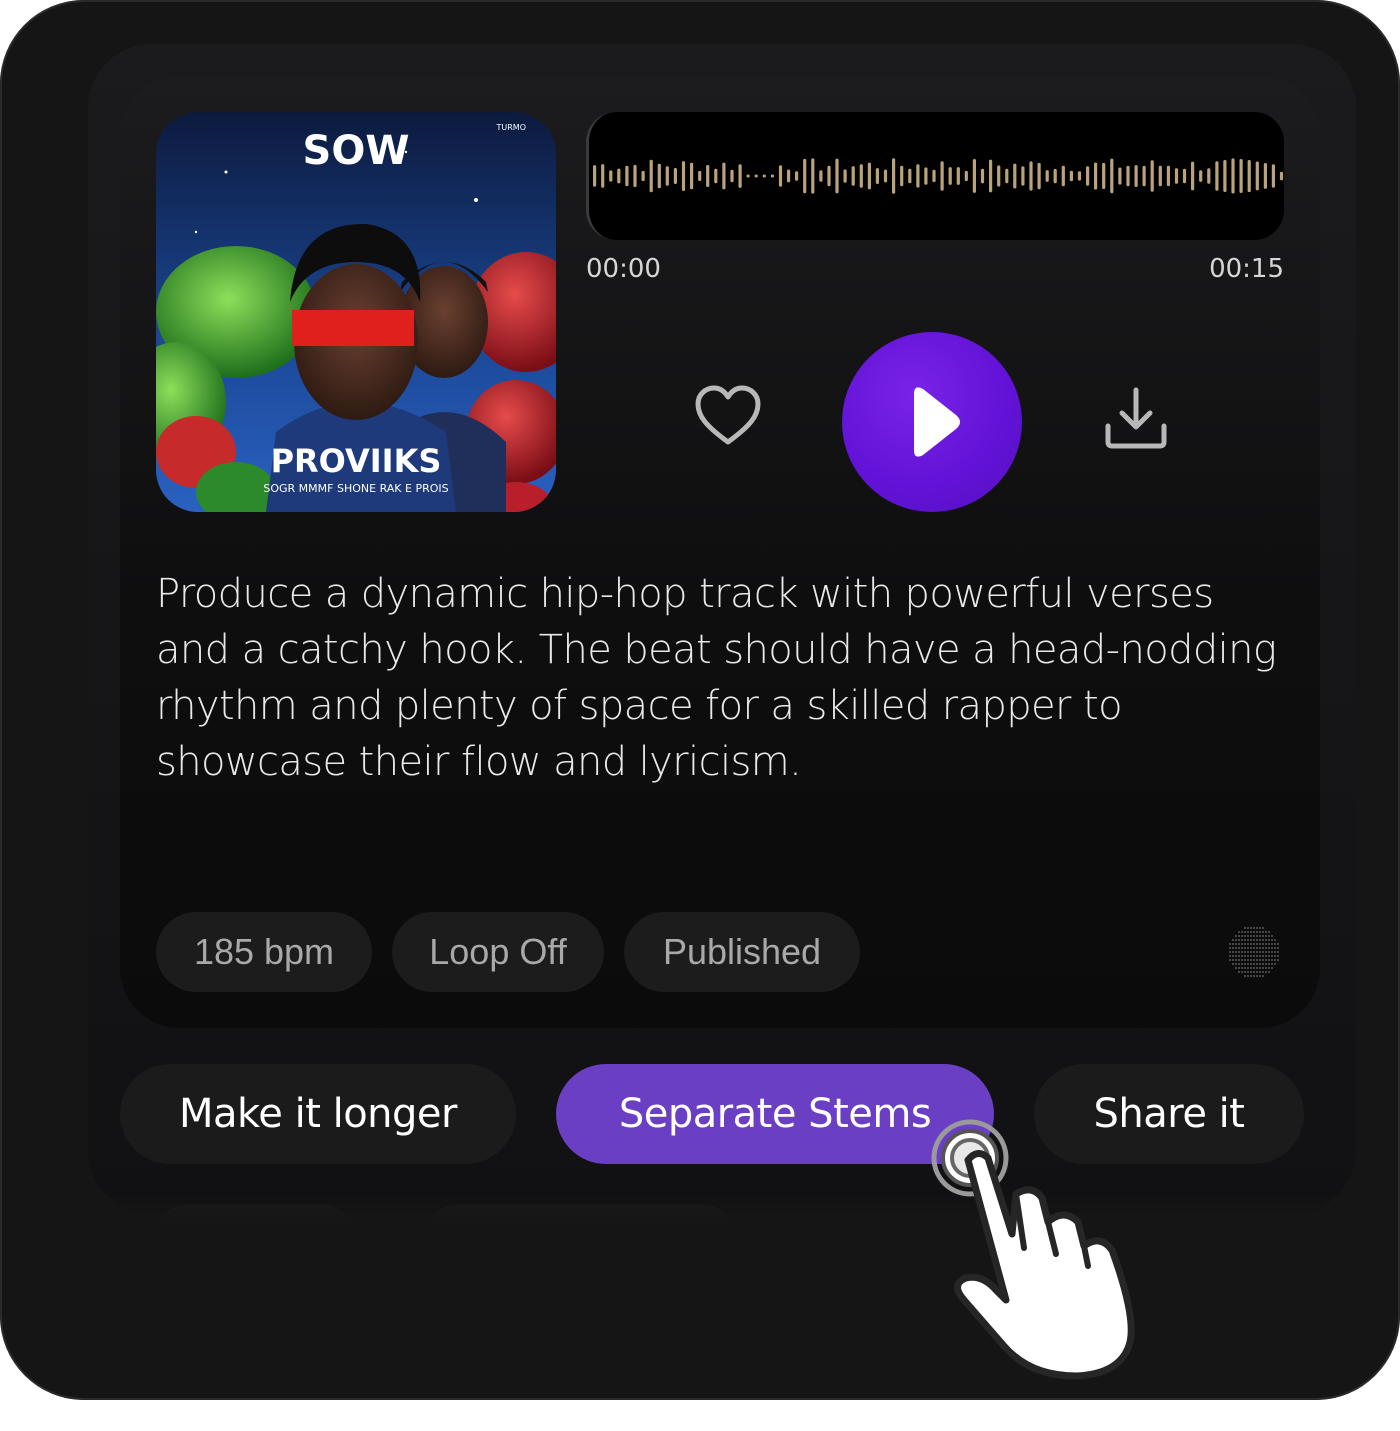 The width and height of the screenshot is (1400, 1431). What do you see at coordinates (264, 952) in the screenshot?
I see `tag-bpm: 185 bpm` at bounding box center [264, 952].